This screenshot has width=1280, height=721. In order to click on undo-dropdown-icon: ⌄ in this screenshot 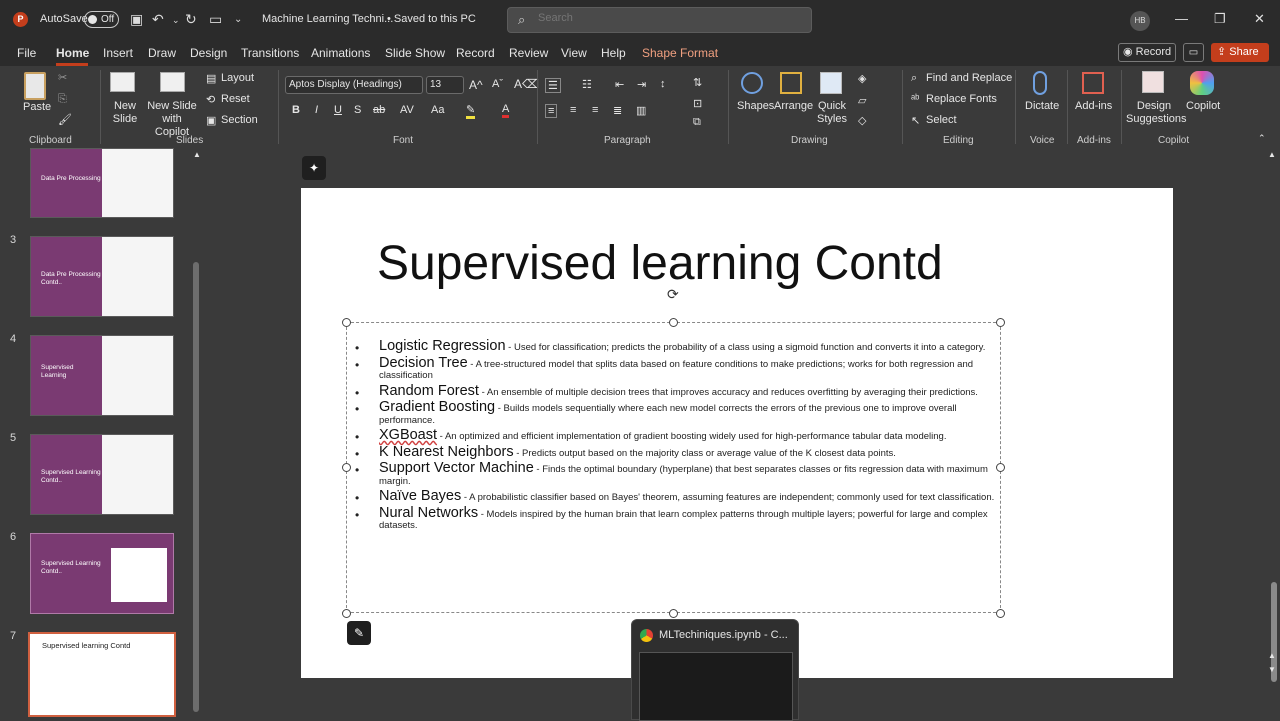, I will do `click(176, 20)`.